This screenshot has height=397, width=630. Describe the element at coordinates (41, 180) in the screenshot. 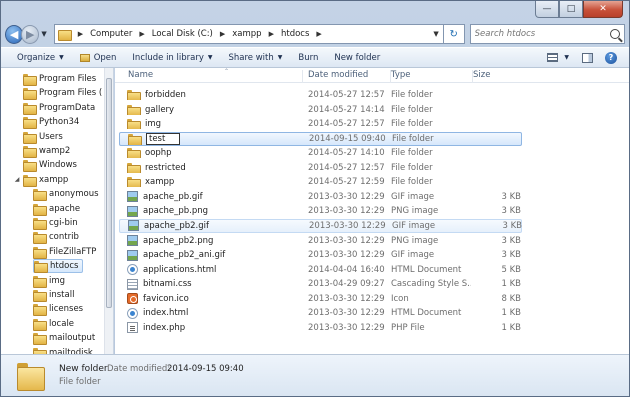

I see `sidebar-item-xampp: ◢ xampp` at that location.